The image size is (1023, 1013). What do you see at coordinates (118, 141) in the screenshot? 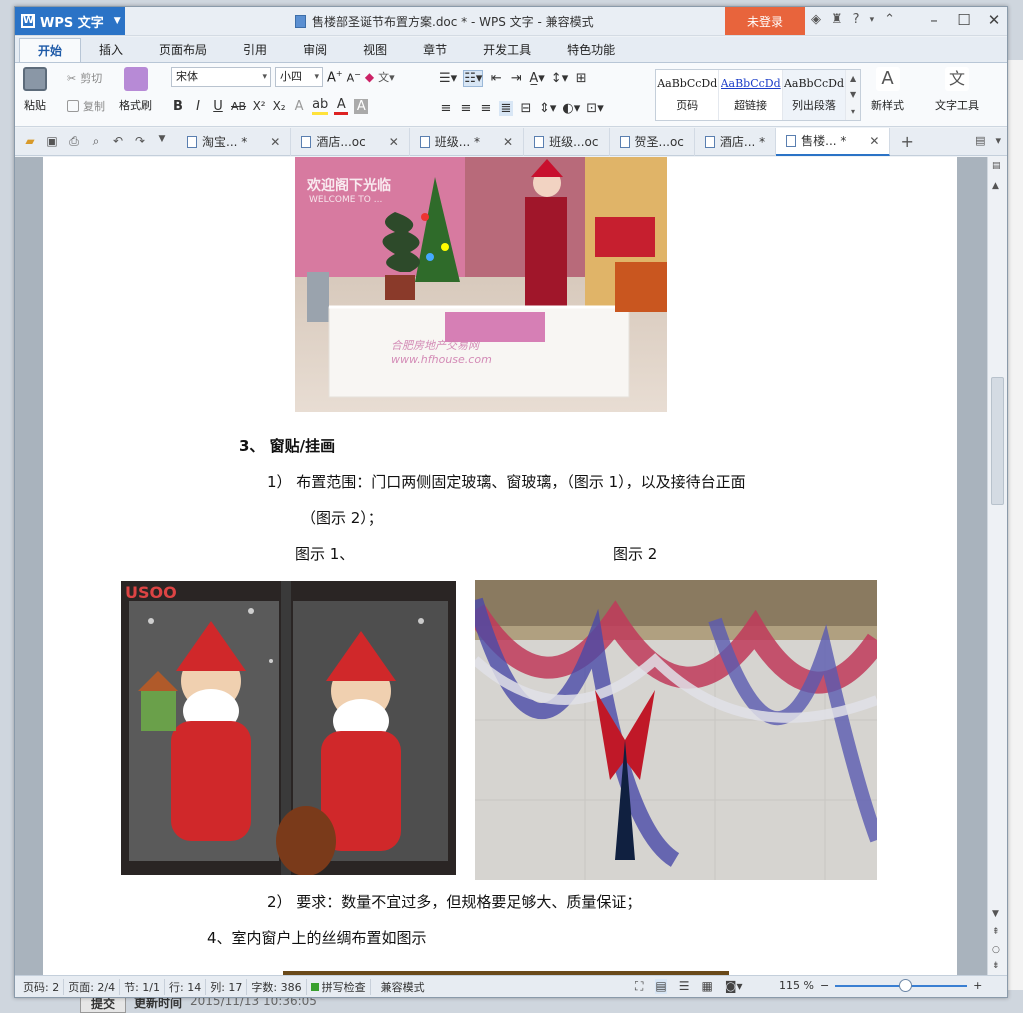
I see `undo-icon: ↶` at bounding box center [118, 141].